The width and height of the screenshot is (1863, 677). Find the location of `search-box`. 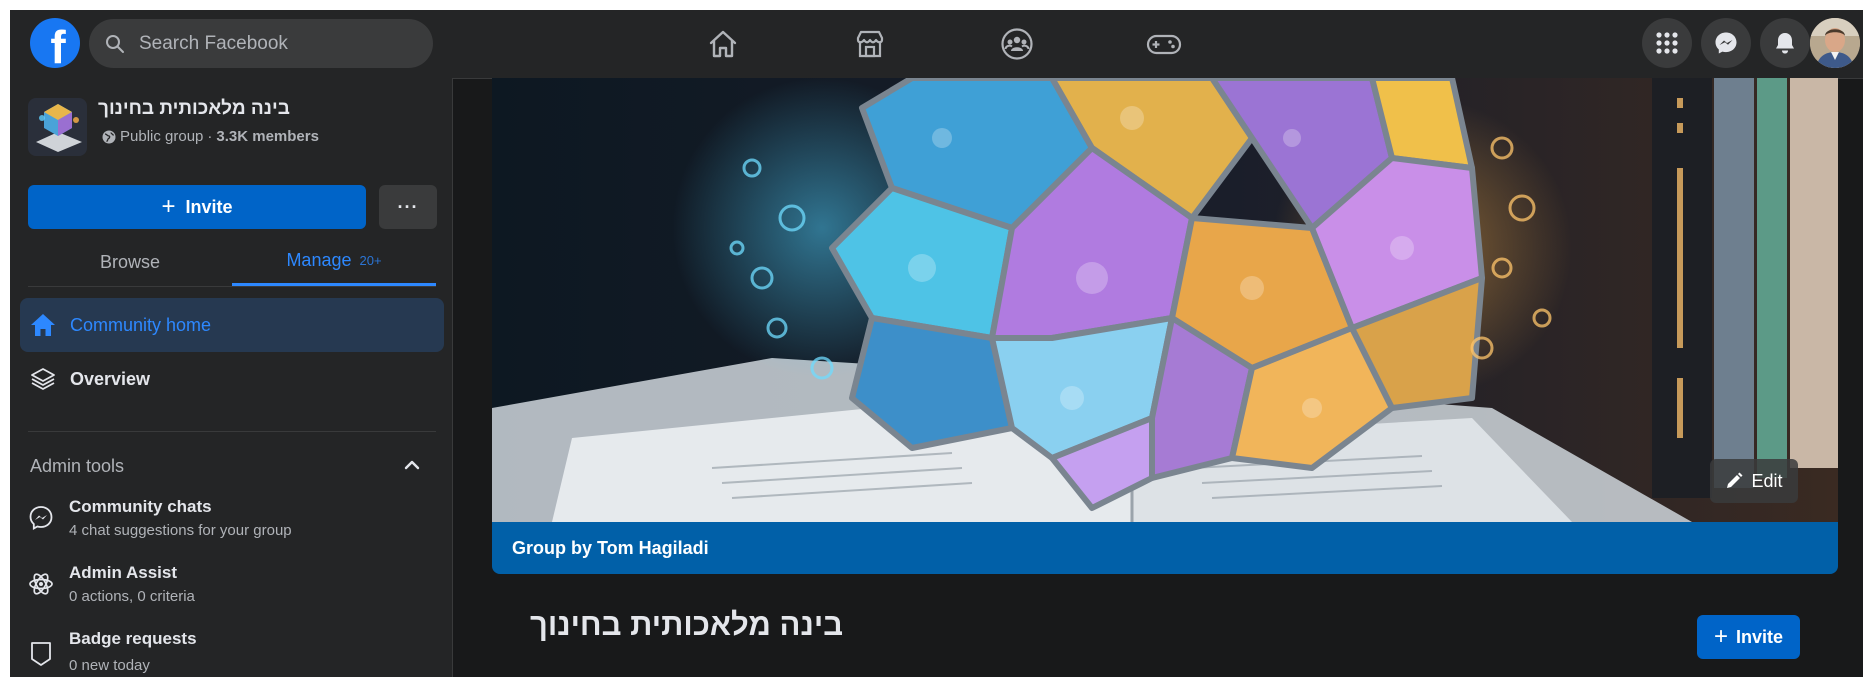

search-box is located at coordinates (261, 43).